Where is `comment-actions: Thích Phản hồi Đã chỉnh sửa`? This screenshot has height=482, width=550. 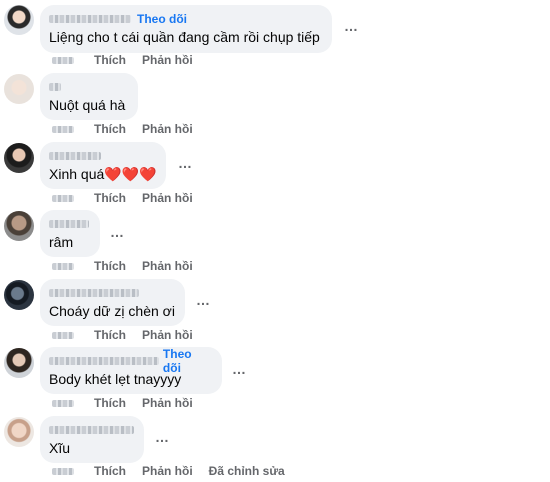
comment-actions: Thích Phản hồi Đã chỉnh sửa is located at coordinates (176, 471).